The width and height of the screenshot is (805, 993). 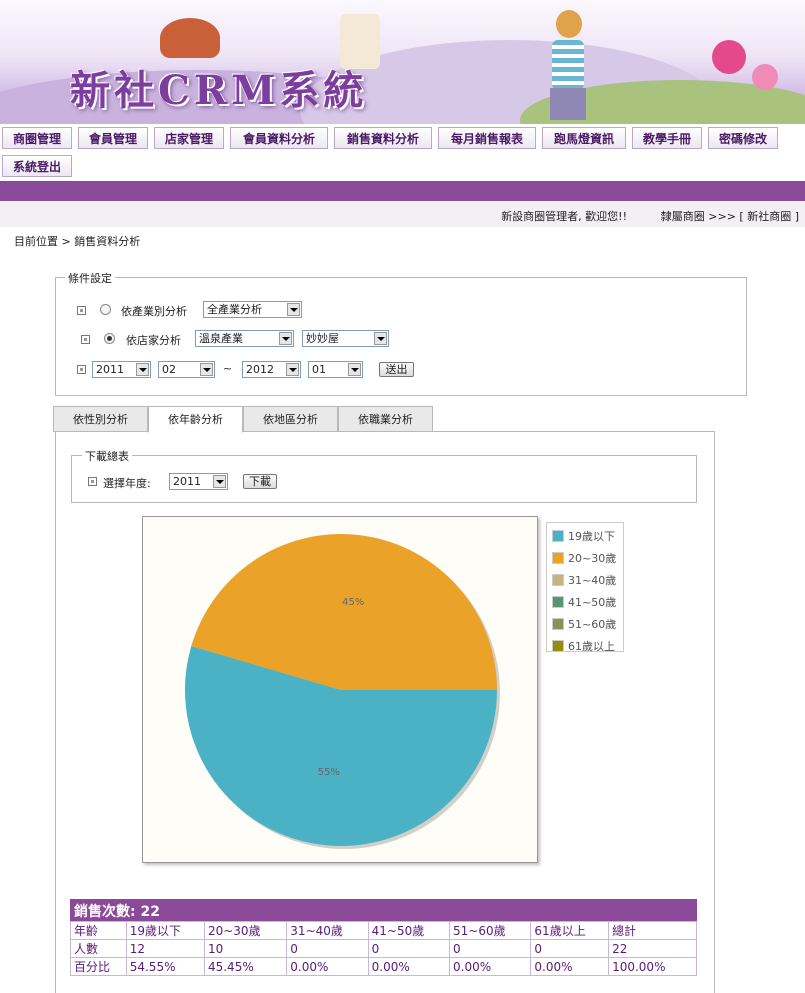 I want to click on download-button: 下載, so click(x=260, y=481).